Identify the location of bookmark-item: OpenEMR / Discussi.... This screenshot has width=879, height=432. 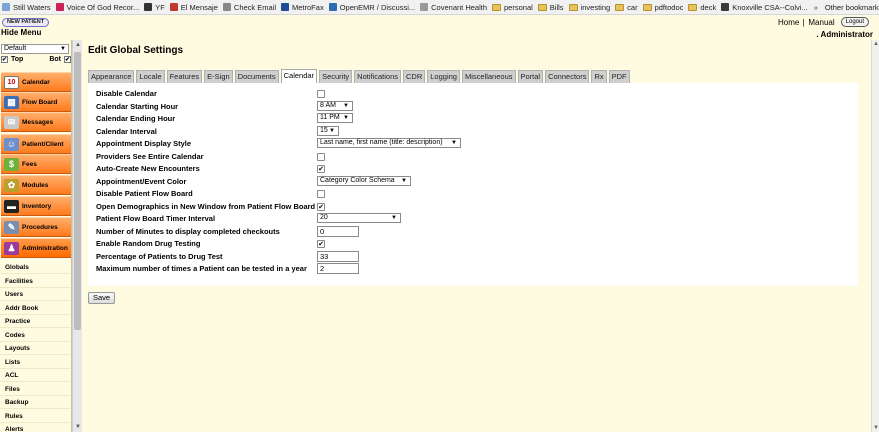
(372, 7).